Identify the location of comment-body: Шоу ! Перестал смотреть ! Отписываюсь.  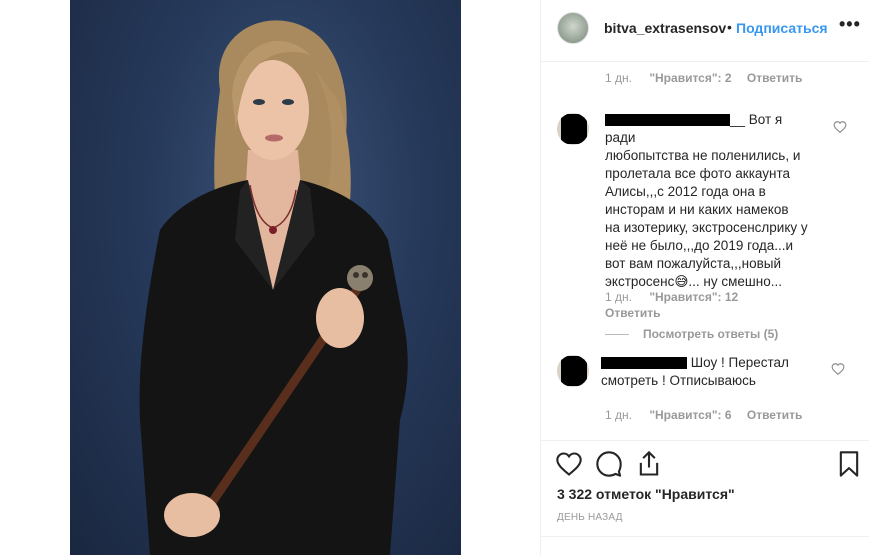
(711, 372).